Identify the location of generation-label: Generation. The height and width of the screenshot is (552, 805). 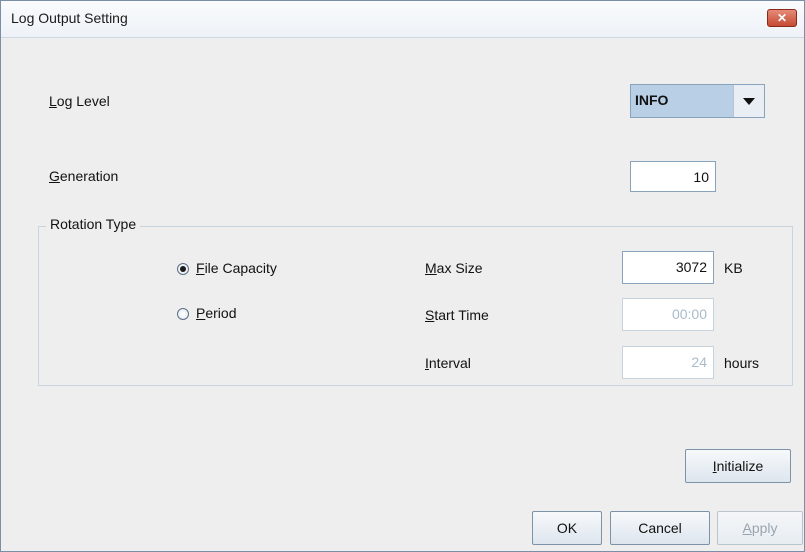
(84, 176).